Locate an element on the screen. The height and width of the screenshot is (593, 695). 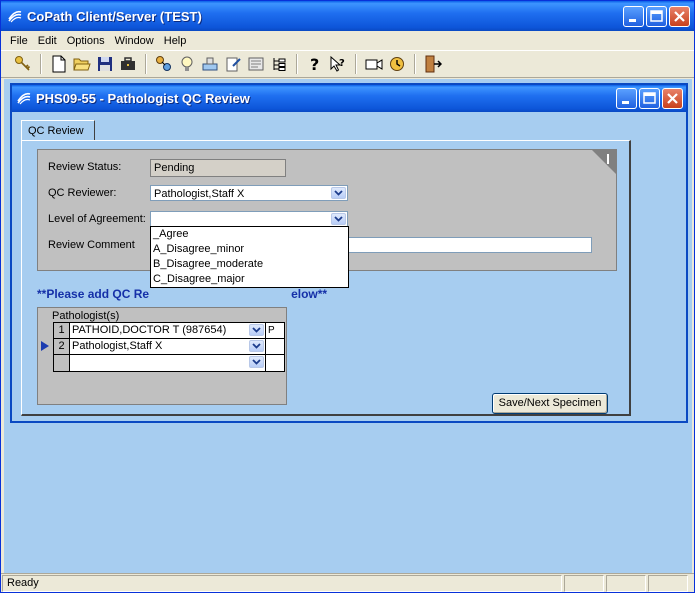
table-row is located at coordinates (169, 363).